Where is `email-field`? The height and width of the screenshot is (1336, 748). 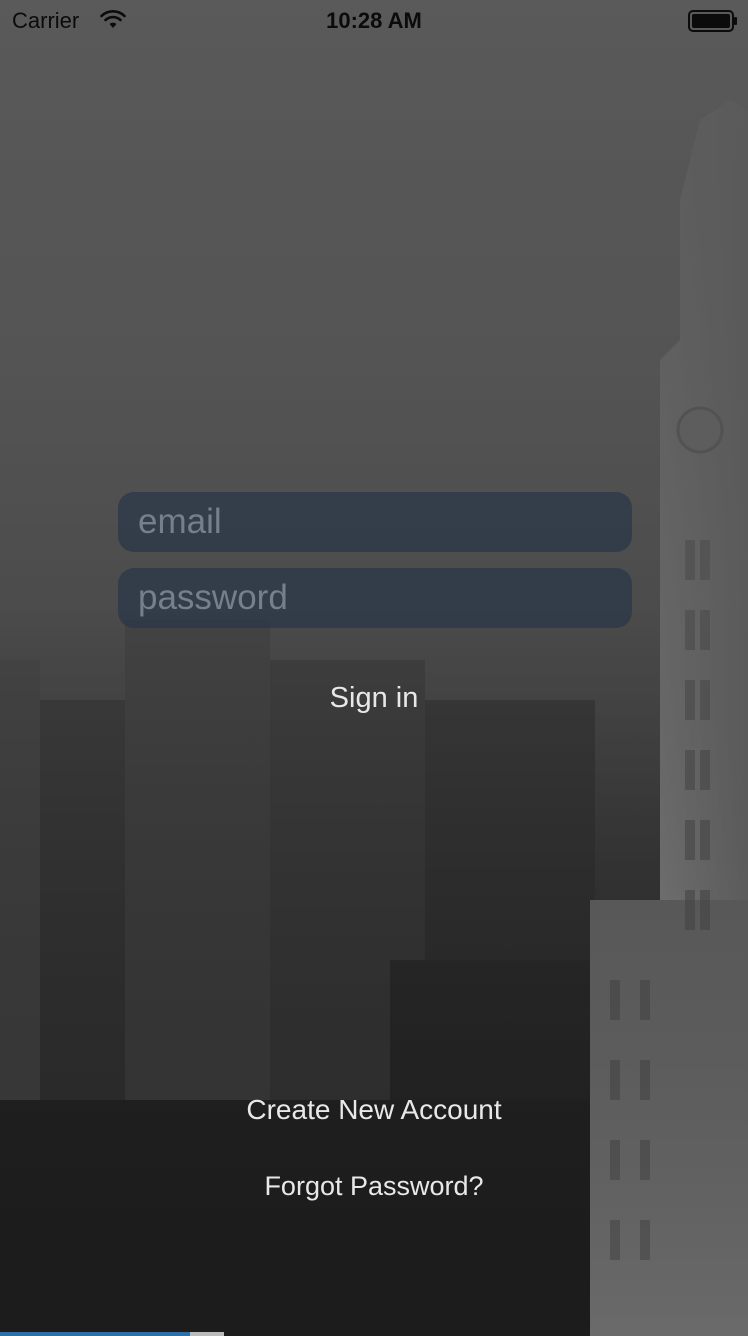 email-field is located at coordinates (375, 522).